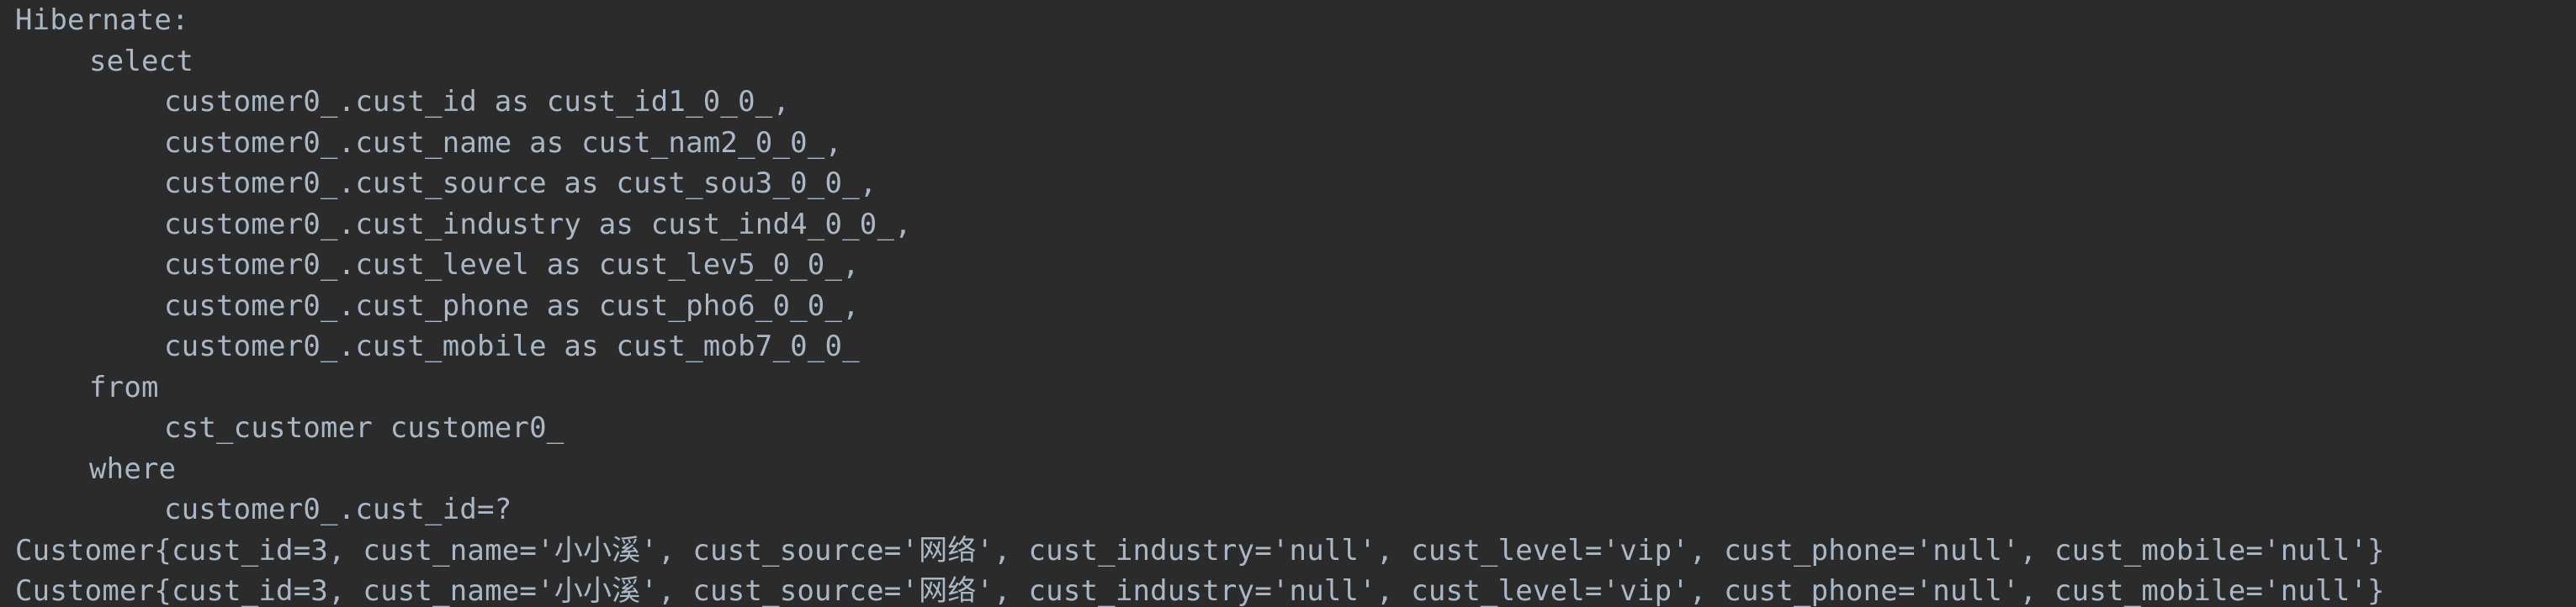 Image resolution: width=2576 pixels, height=607 pixels. I want to click on console-line: customer0_.cust_mobile as cust_mob7_0_0_, so click(512, 346).